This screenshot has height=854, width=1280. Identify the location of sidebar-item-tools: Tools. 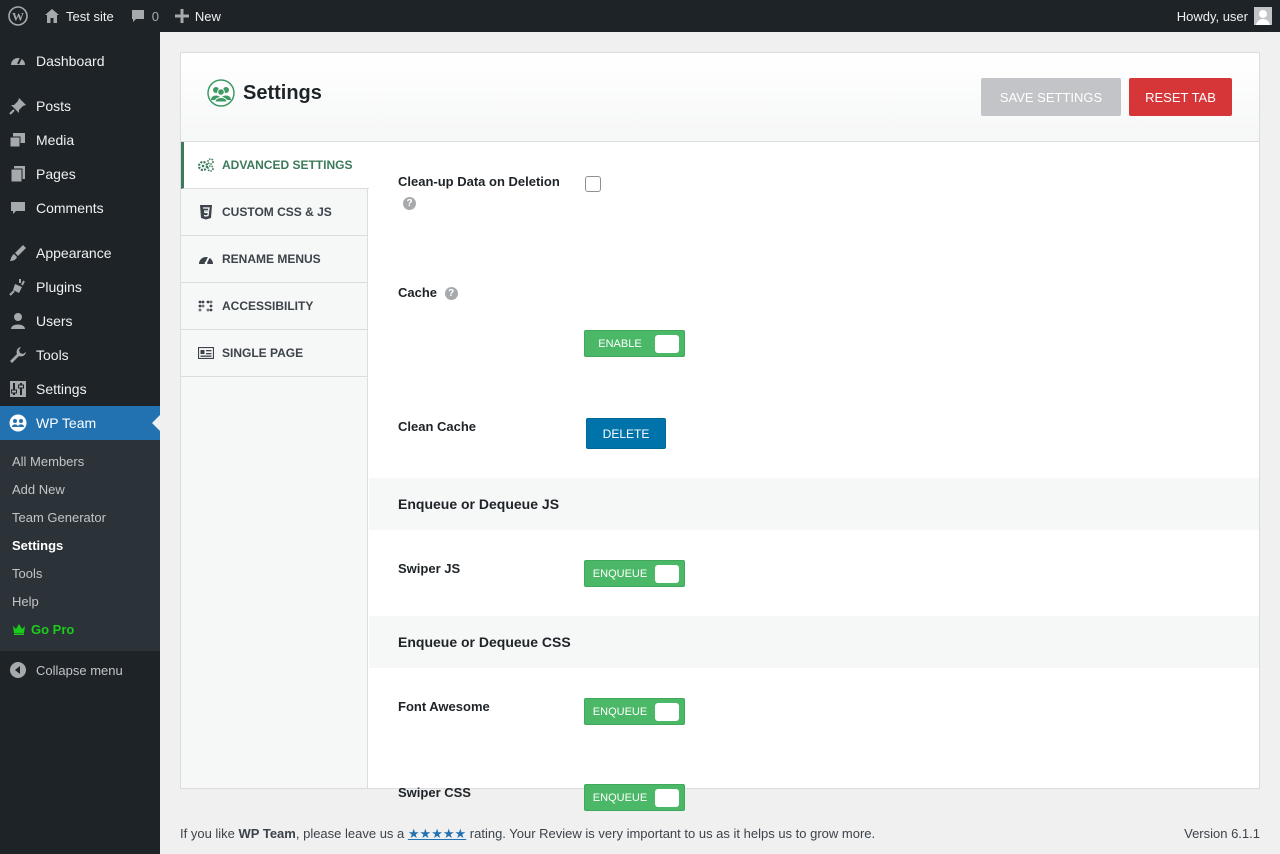
(80, 355).